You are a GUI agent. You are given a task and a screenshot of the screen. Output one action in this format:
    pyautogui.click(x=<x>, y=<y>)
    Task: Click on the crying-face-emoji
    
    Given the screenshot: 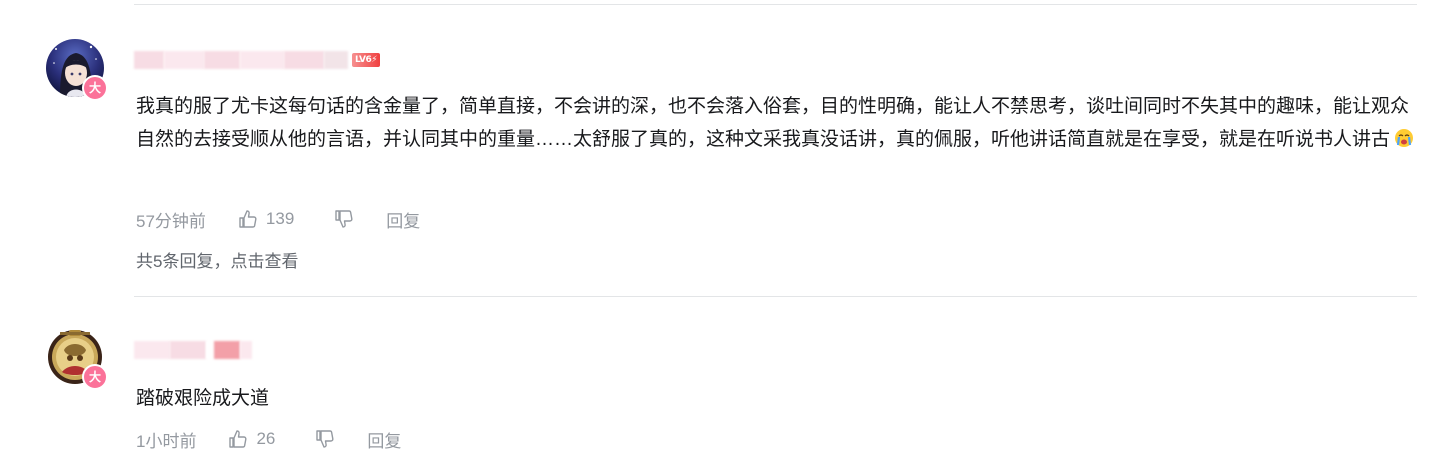 What is the action you would take?
    pyautogui.click(x=1404, y=138)
    